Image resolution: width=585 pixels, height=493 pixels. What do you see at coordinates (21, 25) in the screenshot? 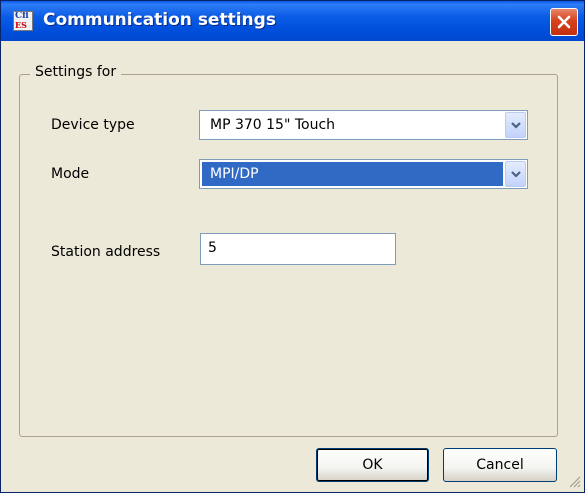
I see `icon-text-bottom: ES` at bounding box center [21, 25].